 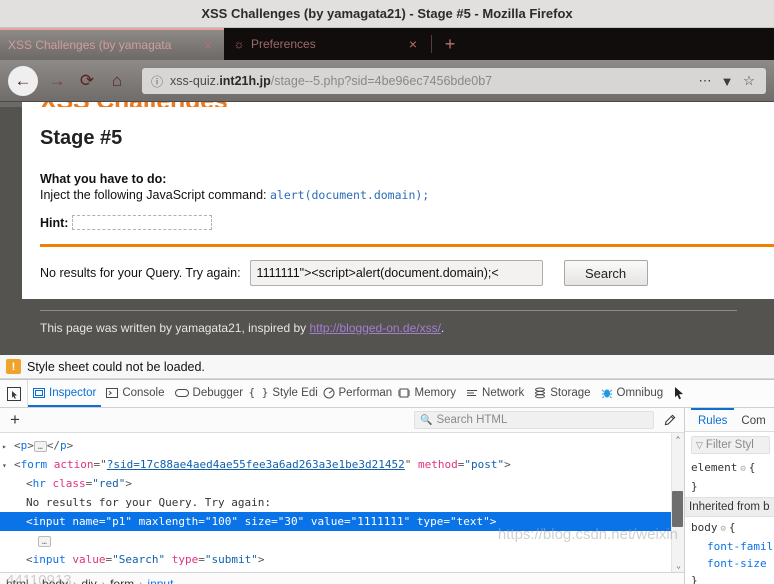 I want to click on browser-tab-preferences: ☼ Preferences ×, so click(x=326, y=44).